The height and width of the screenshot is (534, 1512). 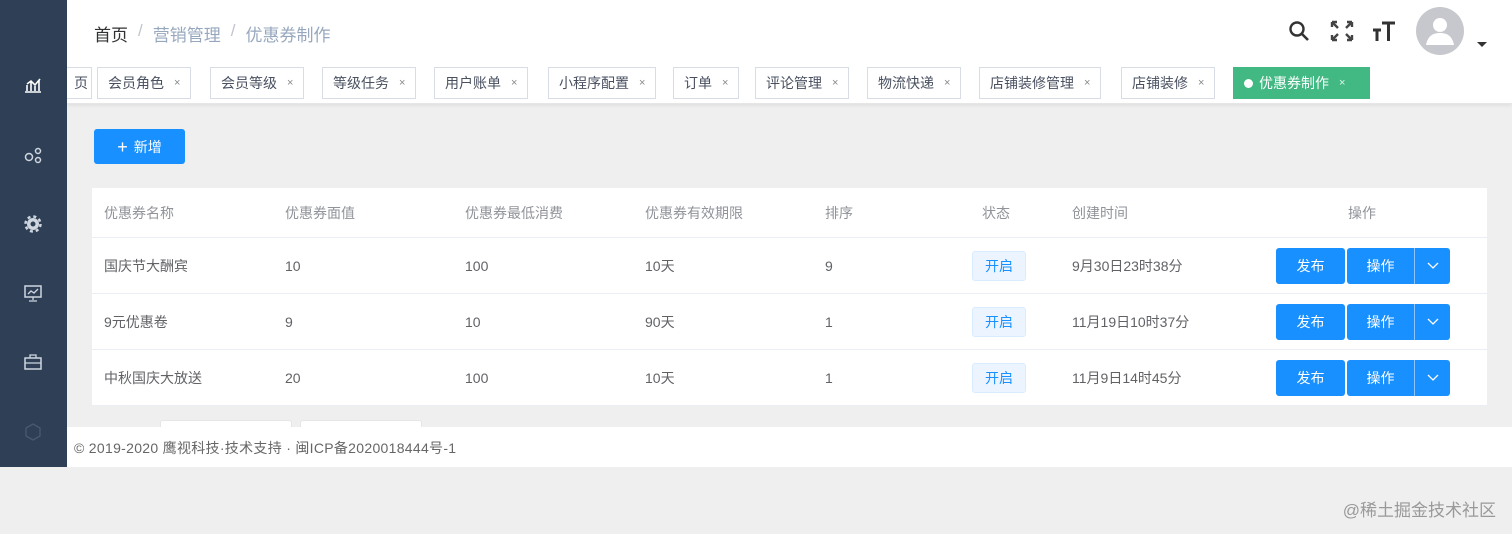 What do you see at coordinates (1384, 33) in the screenshot?
I see `font-size-icon` at bounding box center [1384, 33].